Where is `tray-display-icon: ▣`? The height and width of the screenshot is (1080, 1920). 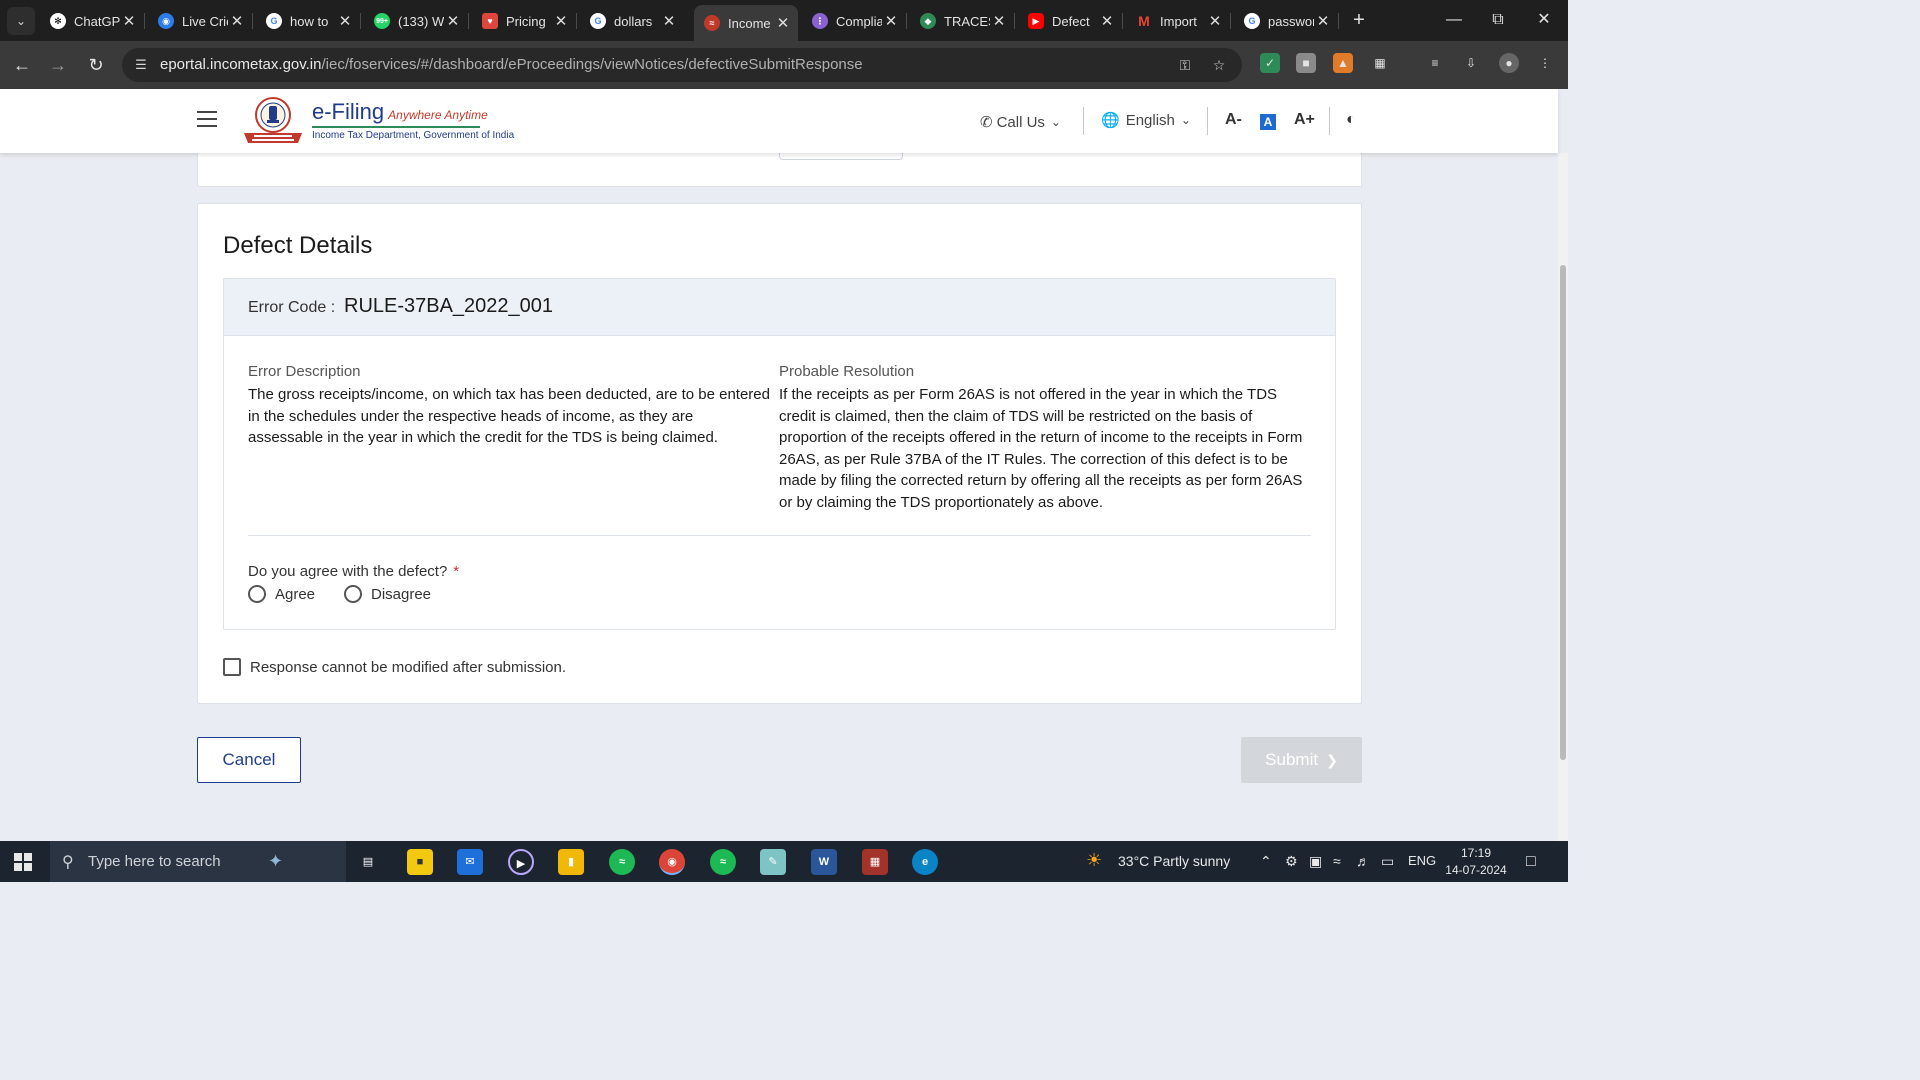 tray-display-icon: ▣ is located at coordinates (1315, 861).